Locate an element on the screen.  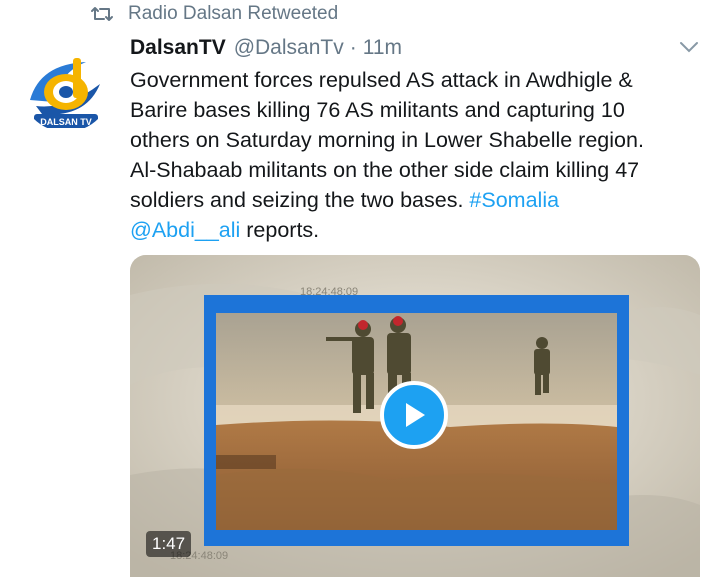
play-button is located at coordinates (414, 415).